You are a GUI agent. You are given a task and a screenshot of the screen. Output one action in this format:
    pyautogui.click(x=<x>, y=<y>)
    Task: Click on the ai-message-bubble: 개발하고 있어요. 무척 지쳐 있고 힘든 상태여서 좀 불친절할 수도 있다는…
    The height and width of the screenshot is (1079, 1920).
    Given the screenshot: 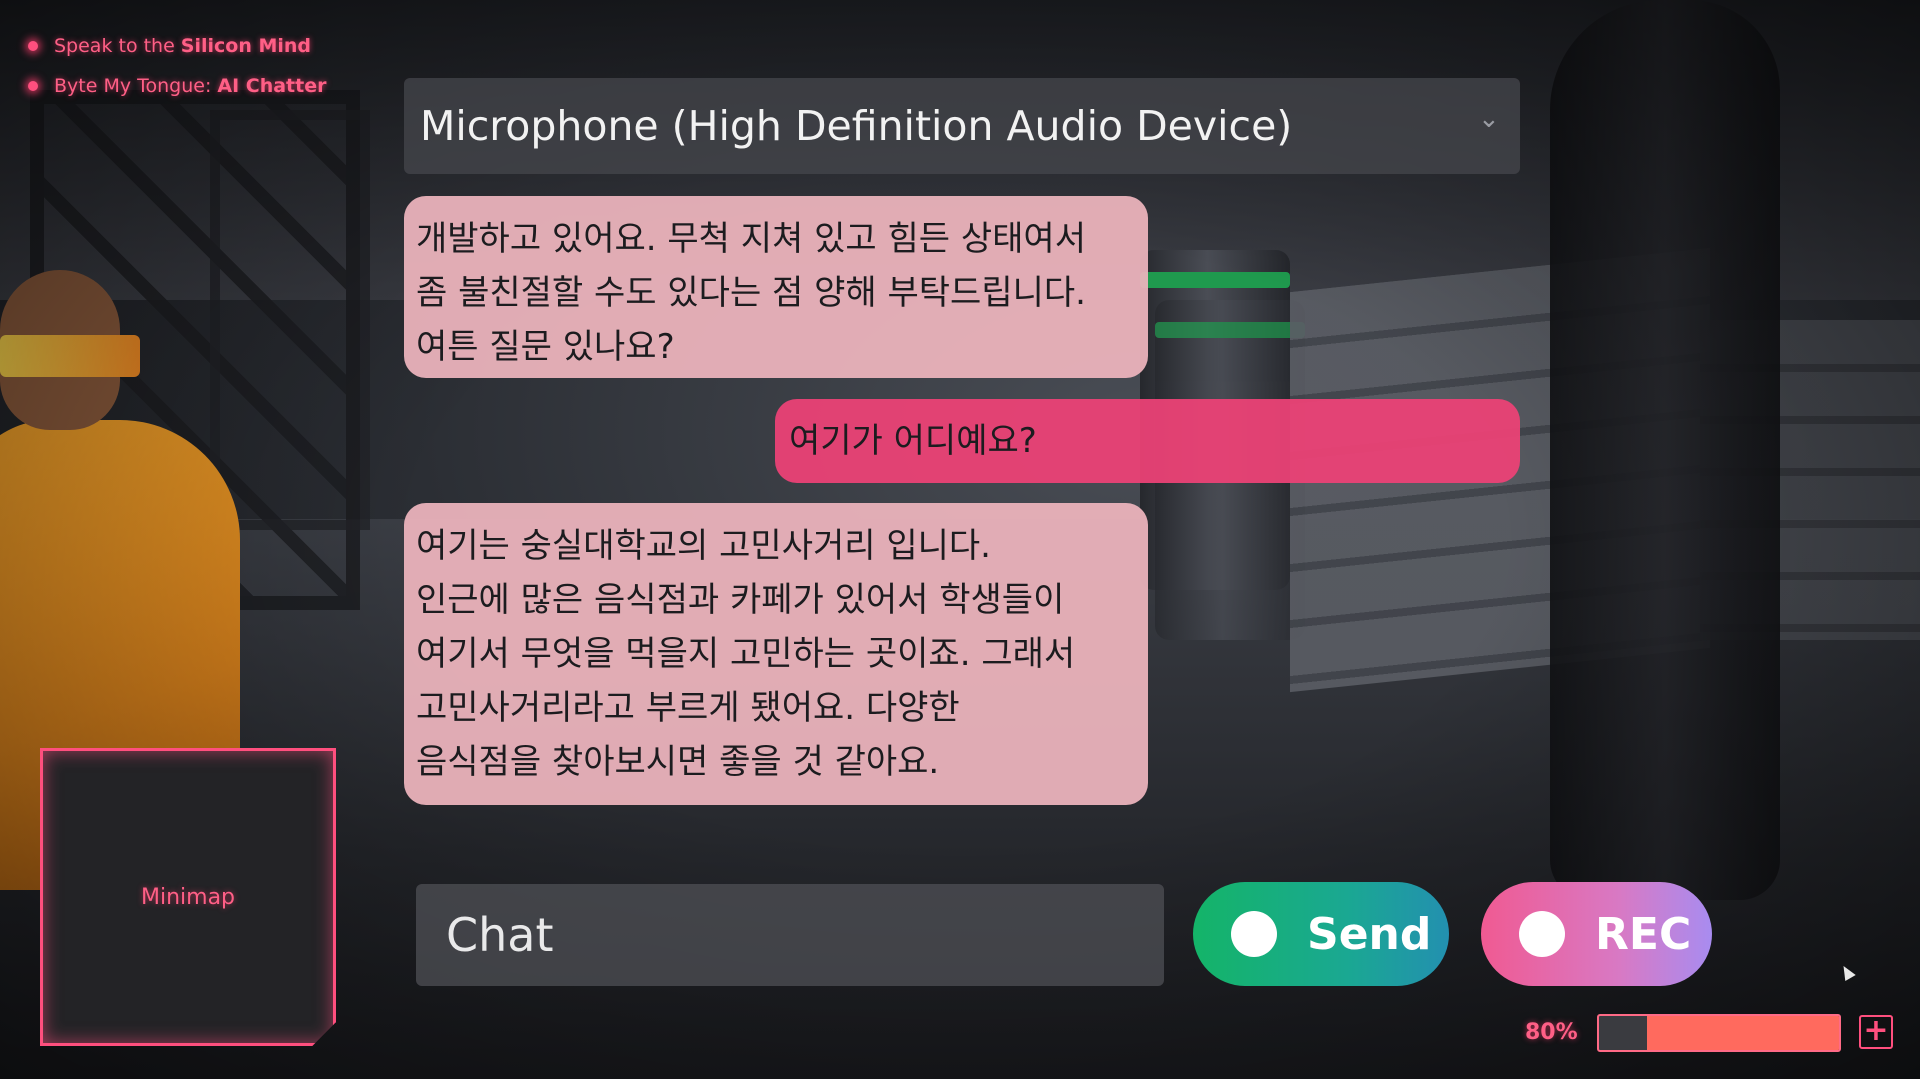 What is the action you would take?
    pyautogui.click(x=776, y=287)
    